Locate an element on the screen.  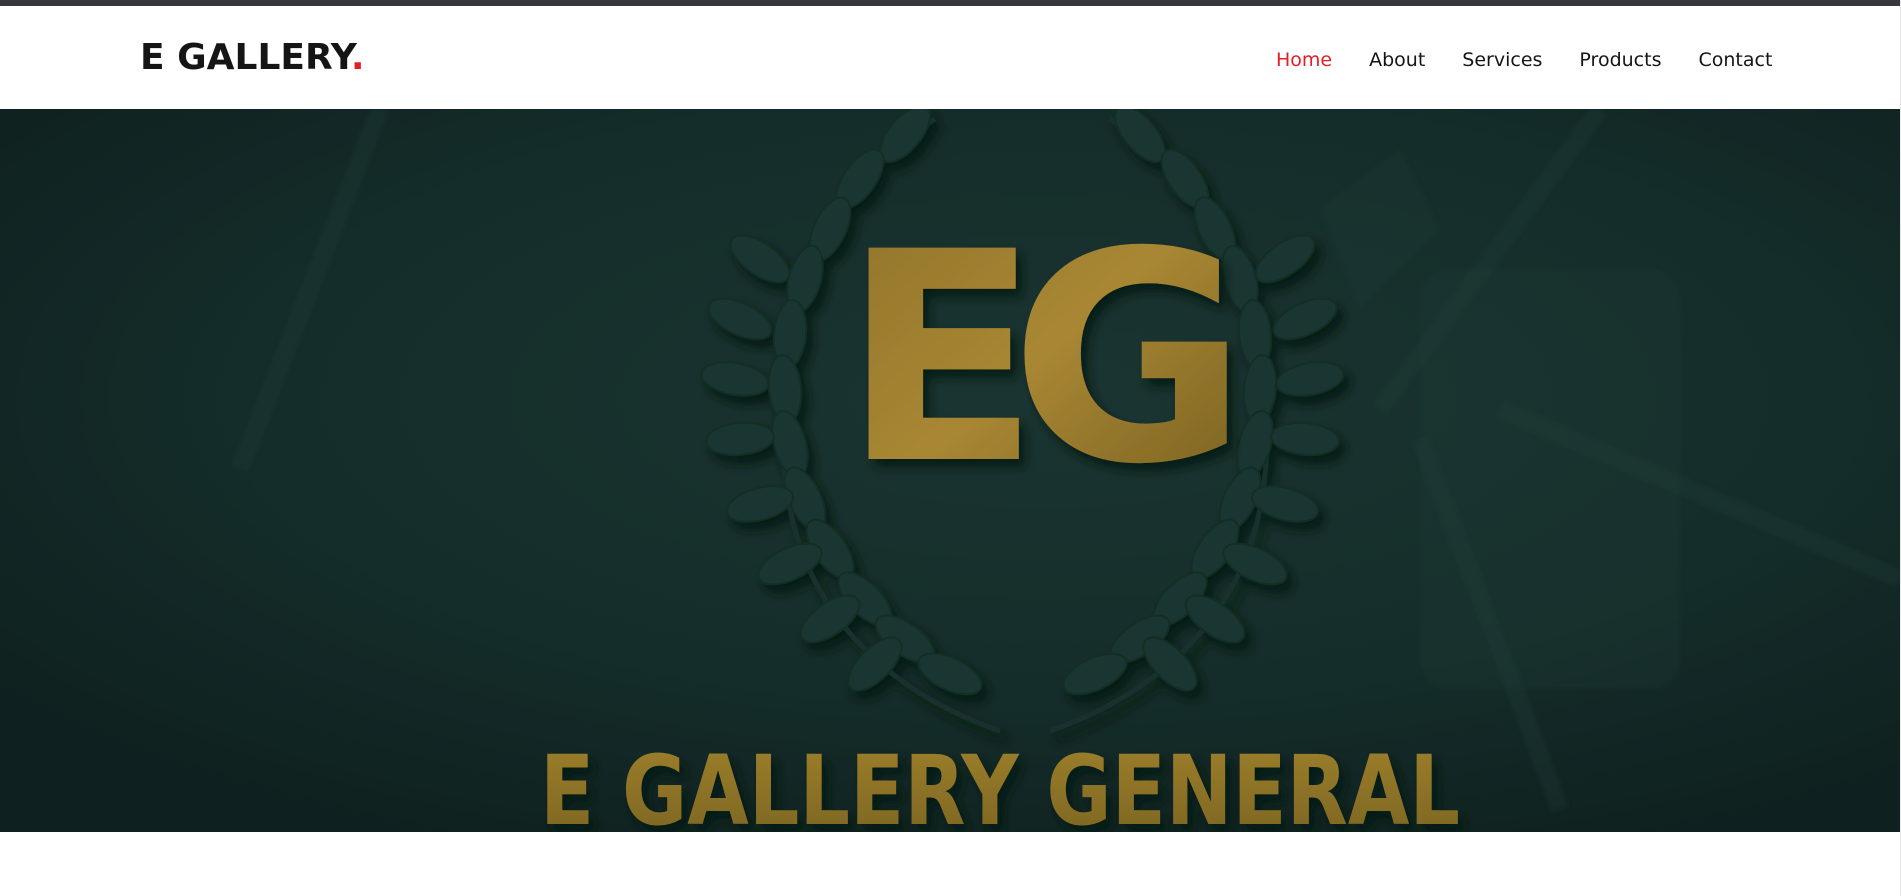
nav-home: Home is located at coordinates (1304, 60).